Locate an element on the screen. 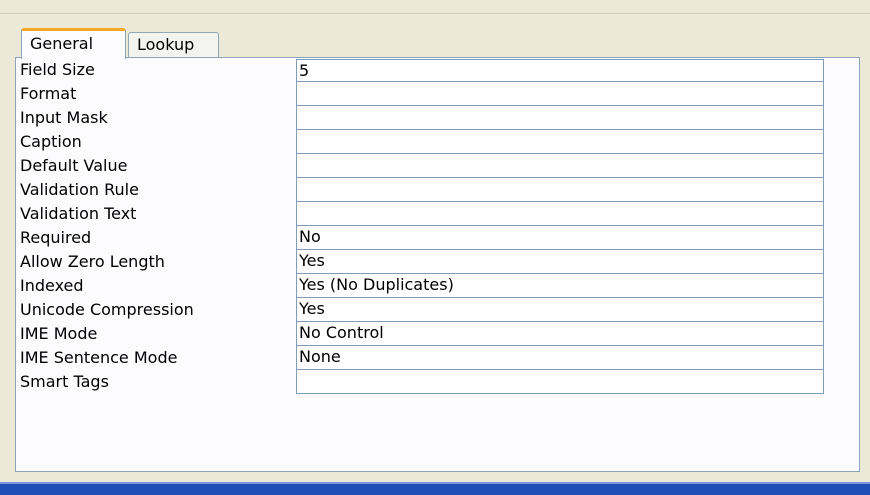  property-label: Caption is located at coordinates (51, 141).